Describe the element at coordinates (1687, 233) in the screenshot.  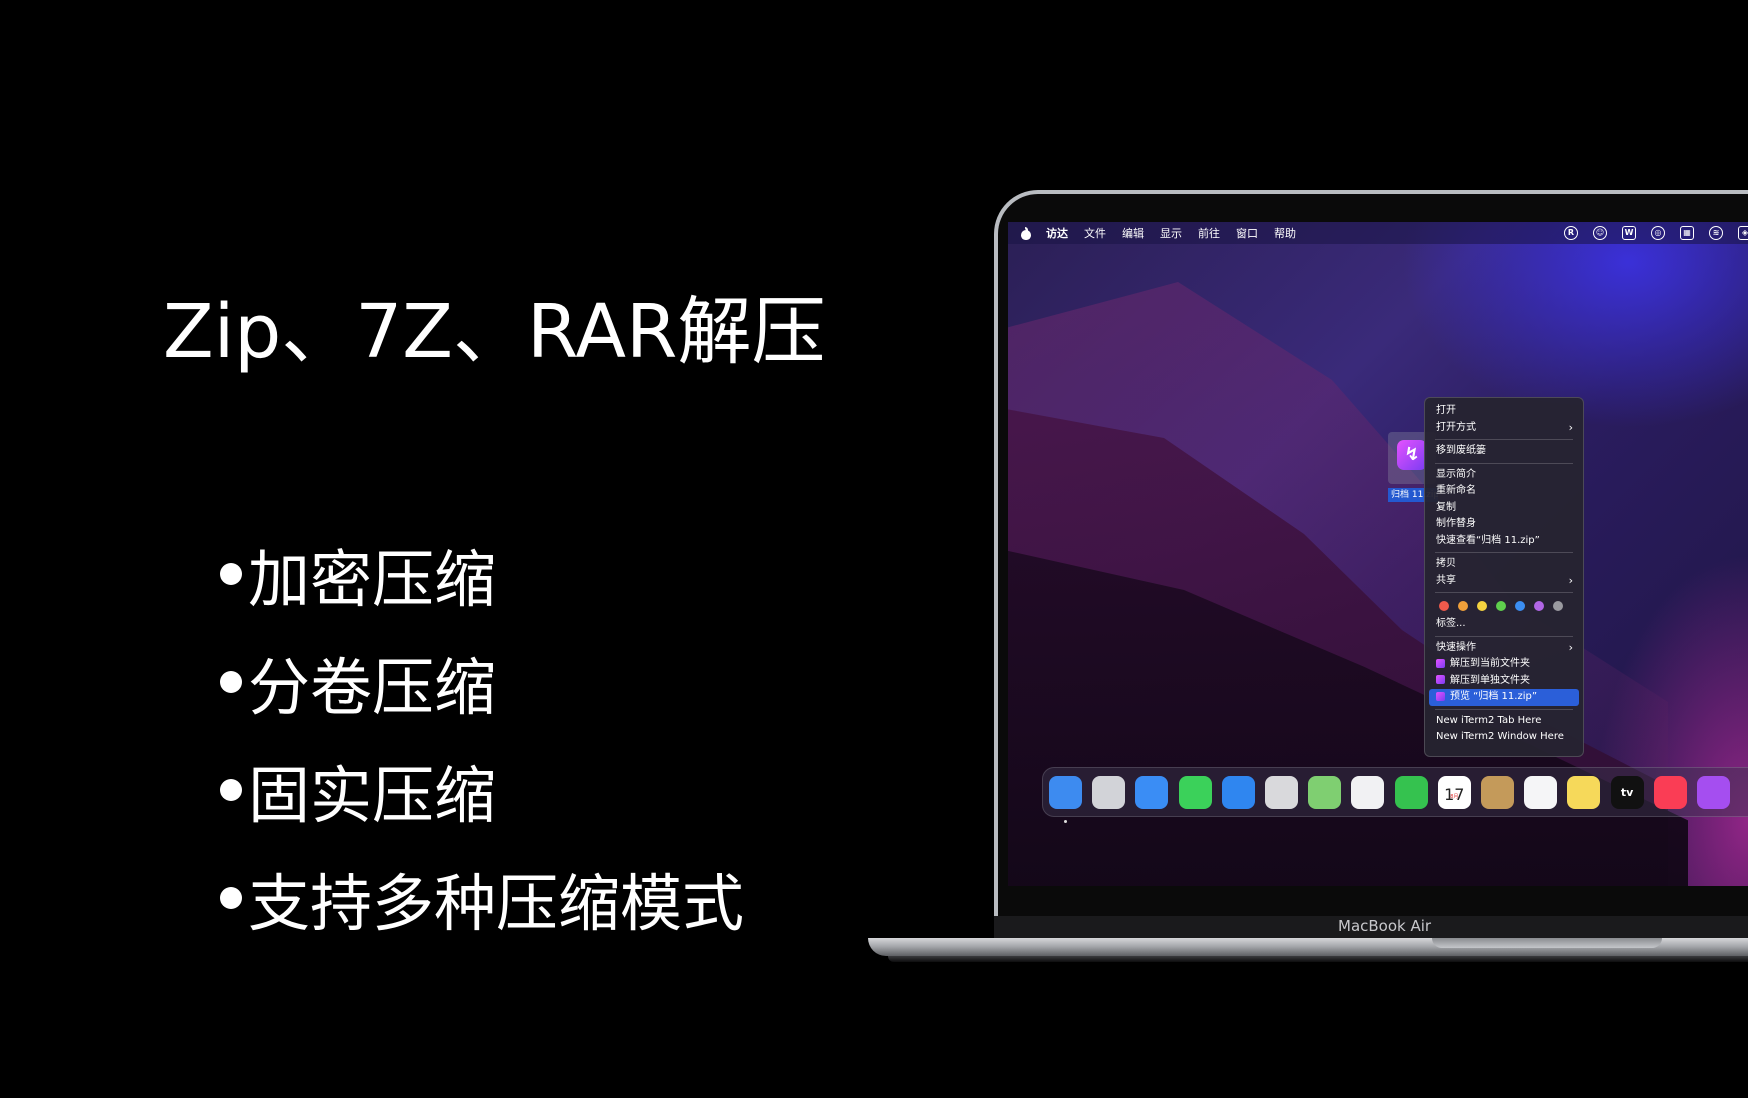
I see `grid-status-icon: ▦` at that location.